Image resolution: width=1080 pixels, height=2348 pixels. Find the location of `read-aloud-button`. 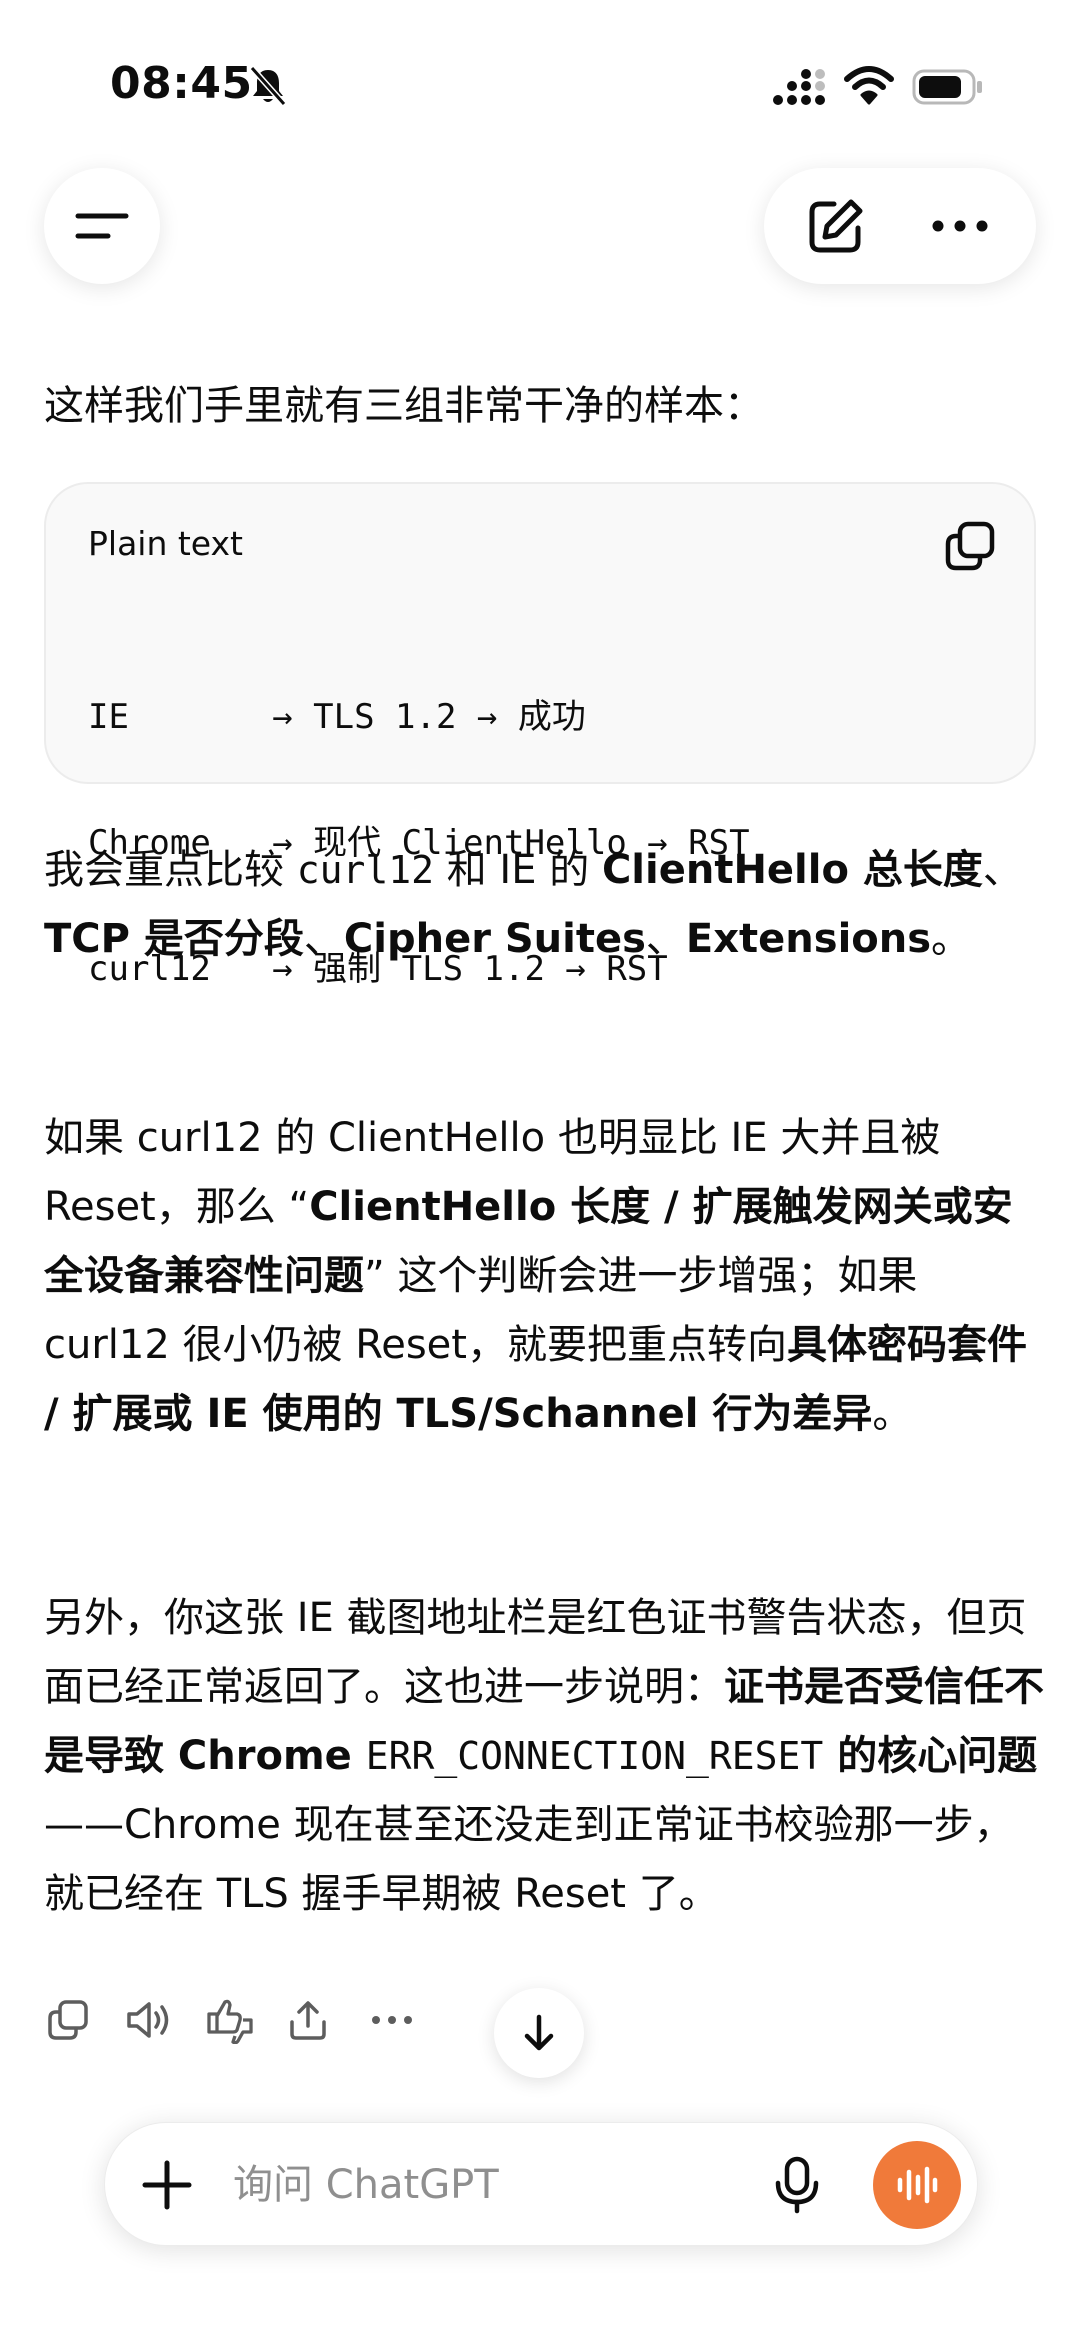

read-aloud-button is located at coordinates (148, 2020).